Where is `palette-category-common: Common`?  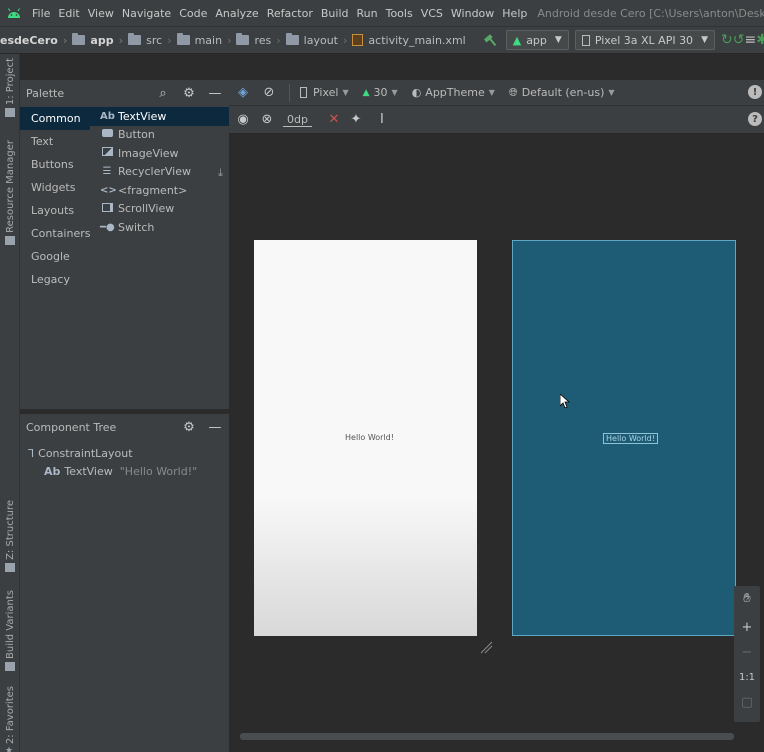 palette-category-common: Common is located at coordinates (55, 118).